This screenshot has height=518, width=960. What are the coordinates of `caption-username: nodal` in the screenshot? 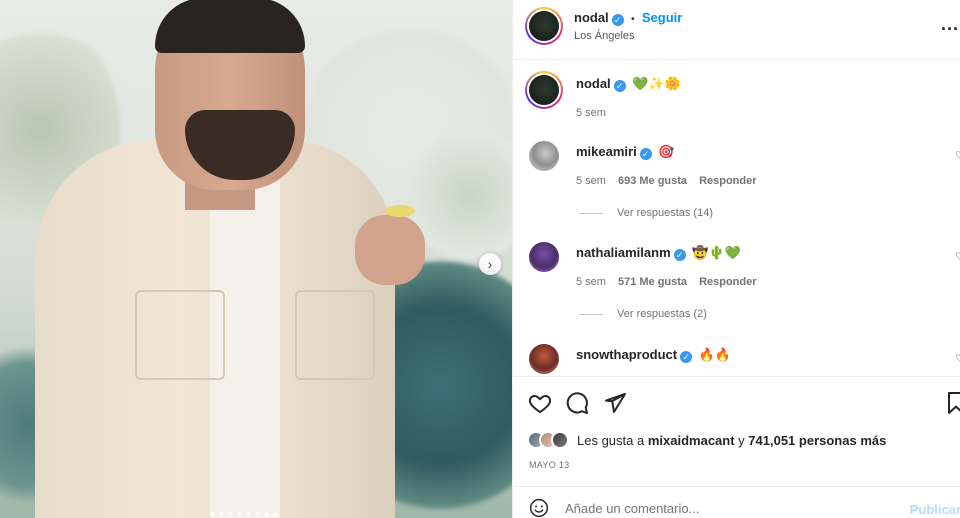 It's located at (593, 83).